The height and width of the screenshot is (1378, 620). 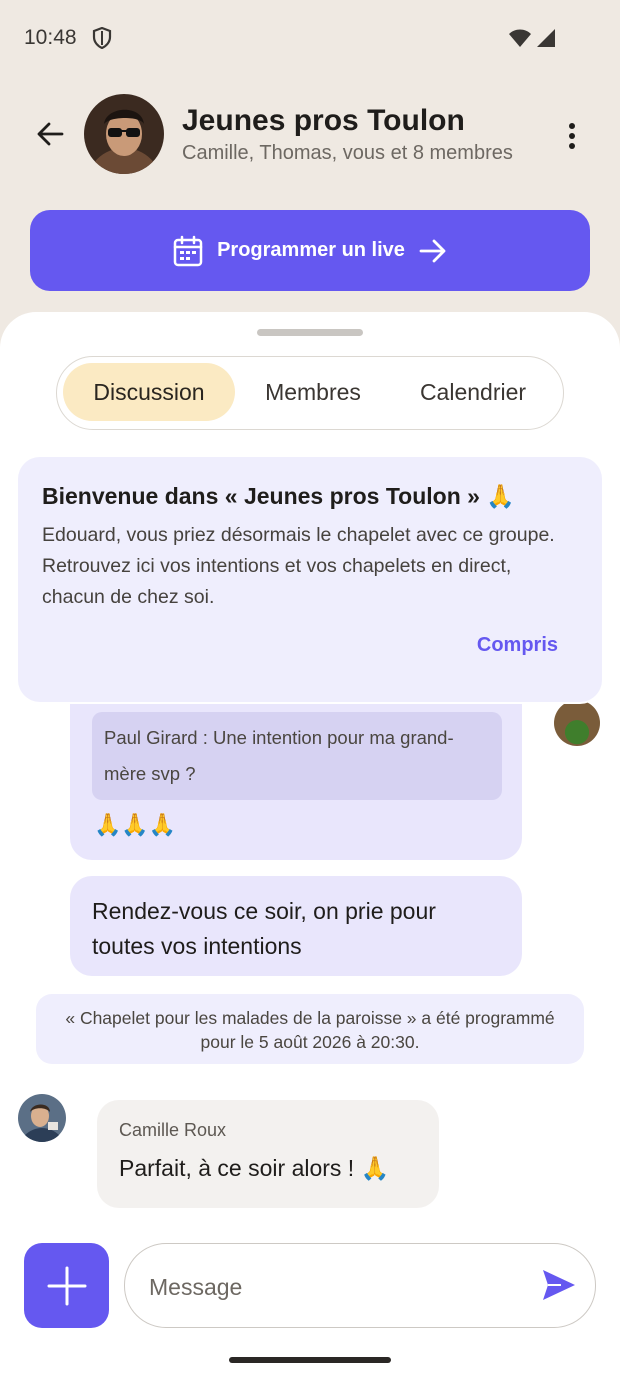 What do you see at coordinates (473, 392) in the screenshot?
I see `tab-calendrier: Calendrier` at bounding box center [473, 392].